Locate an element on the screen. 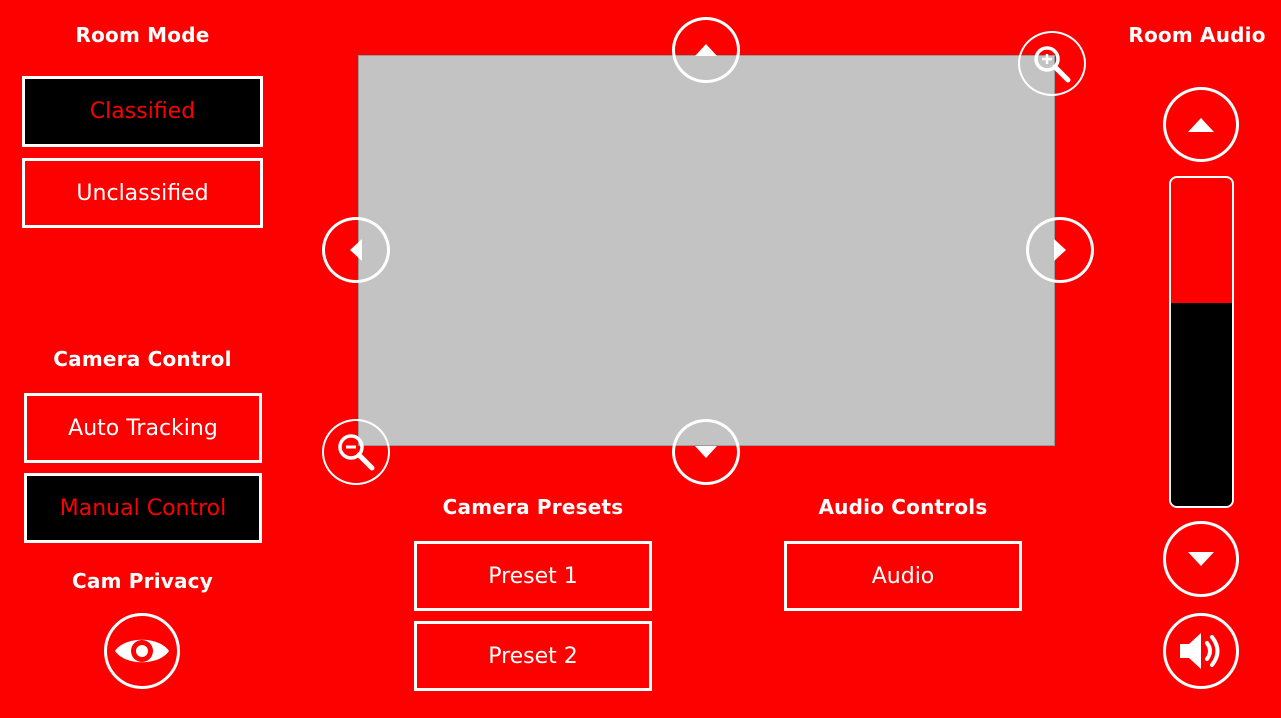  chevron-down-icon is located at coordinates (706, 452).